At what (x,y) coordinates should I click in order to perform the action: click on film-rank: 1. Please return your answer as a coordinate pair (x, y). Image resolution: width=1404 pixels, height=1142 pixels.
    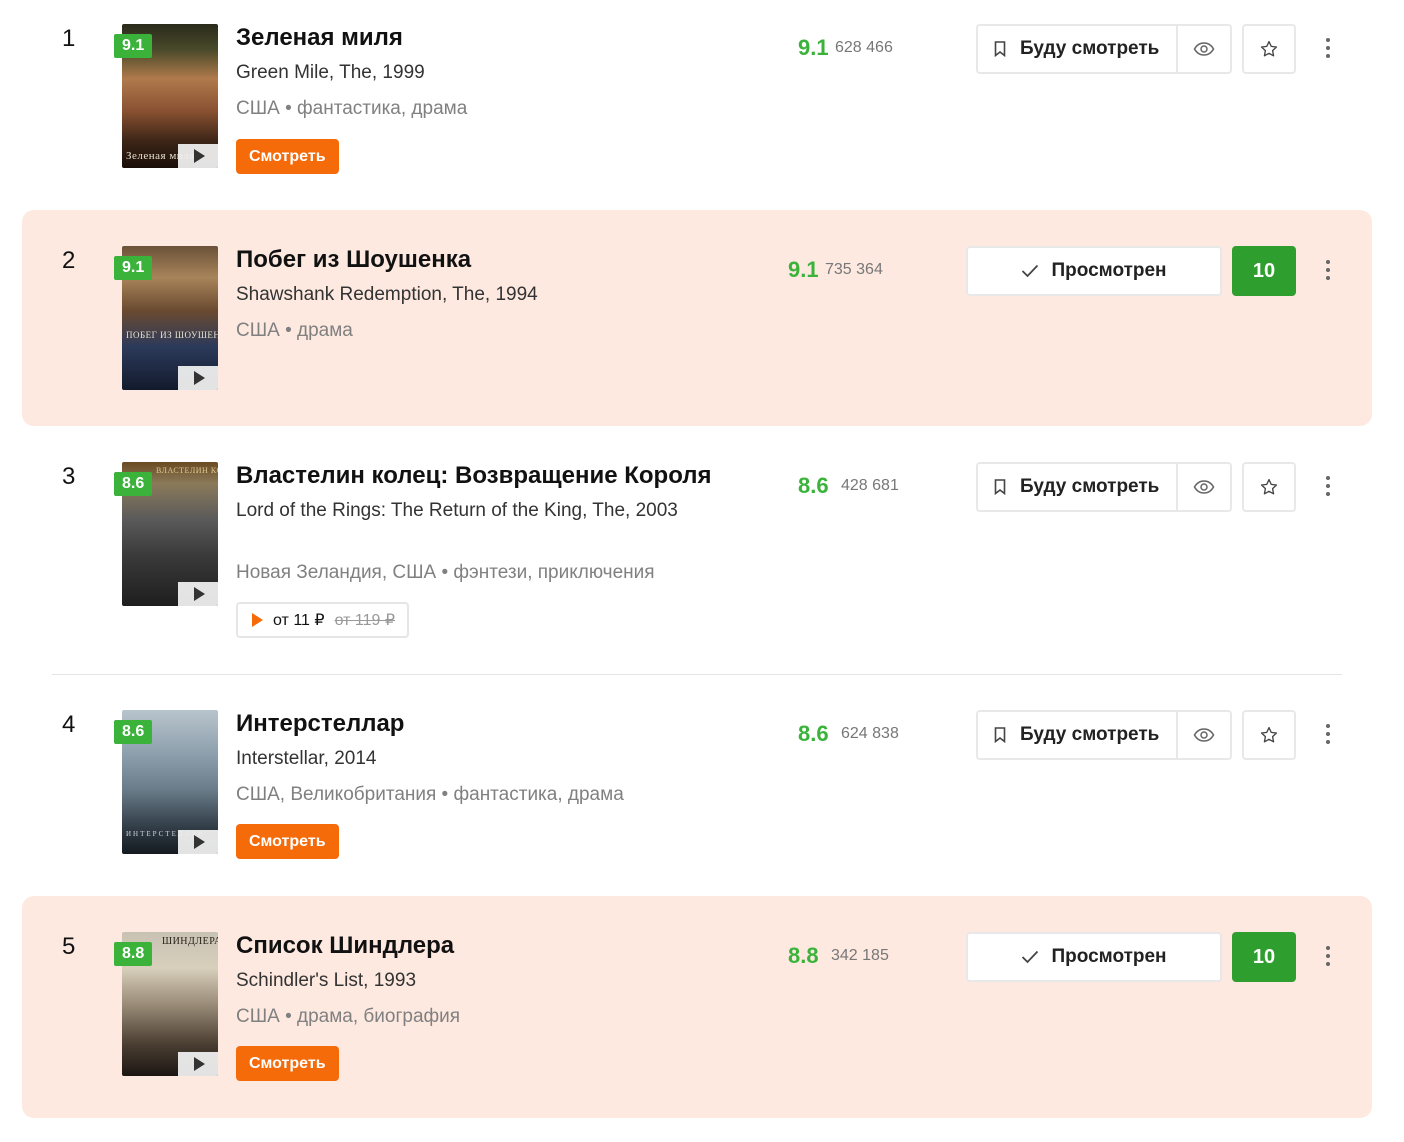
    Looking at the image, I should click on (69, 38).